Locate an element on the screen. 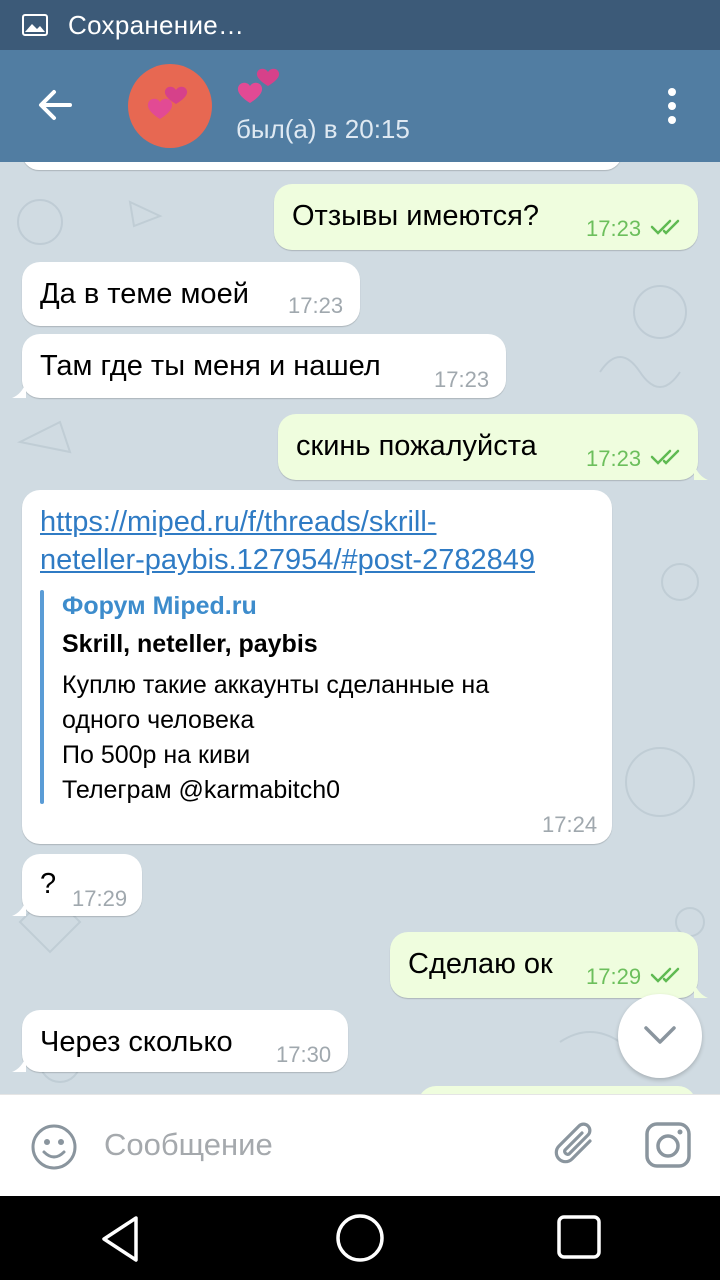 Image resolution: width=720 pixels, height=1280 pixels. message-bubble-outgoing: скинь пожалуйста 17:23 is located at coordinates (493, 447).